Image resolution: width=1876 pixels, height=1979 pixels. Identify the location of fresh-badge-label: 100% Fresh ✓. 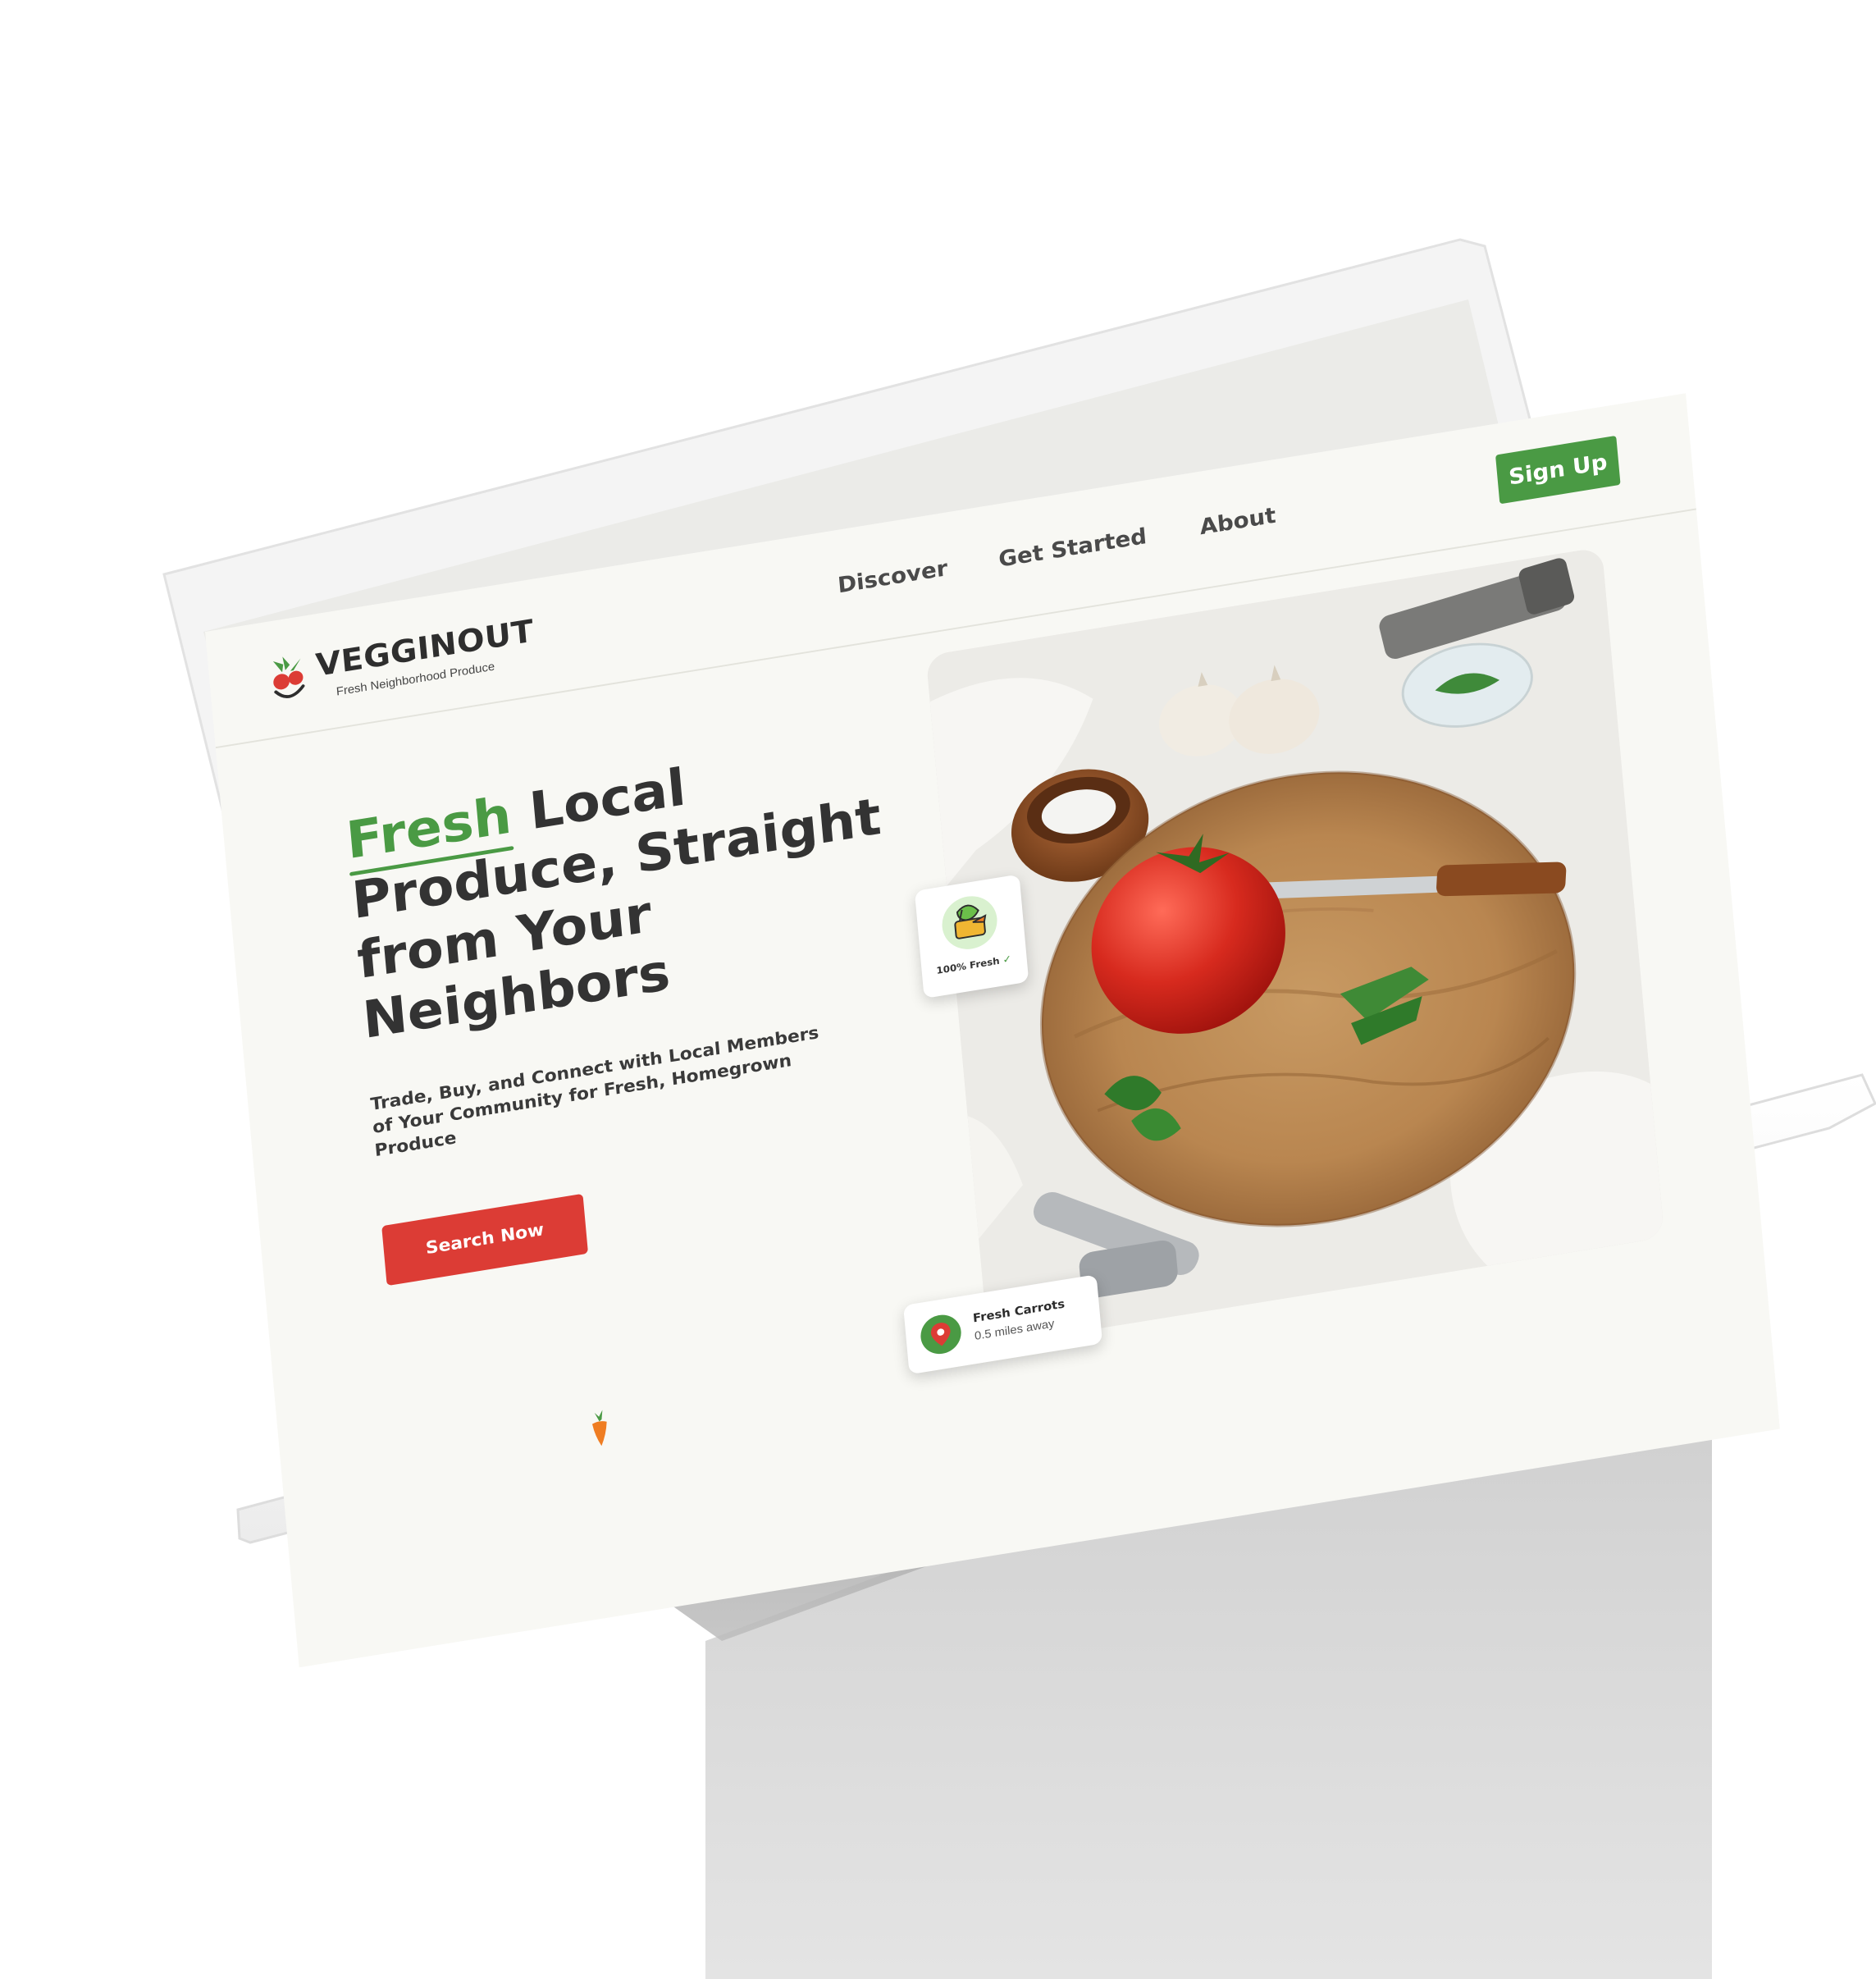
(974, 965).